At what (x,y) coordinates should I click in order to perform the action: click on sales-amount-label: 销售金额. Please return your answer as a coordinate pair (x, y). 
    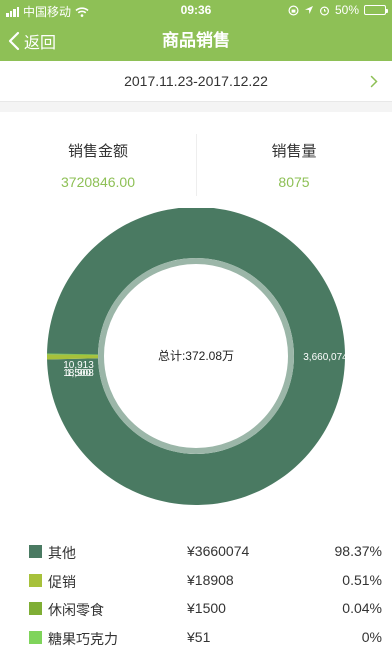
    Looking at the image, I should click on (97, 151).